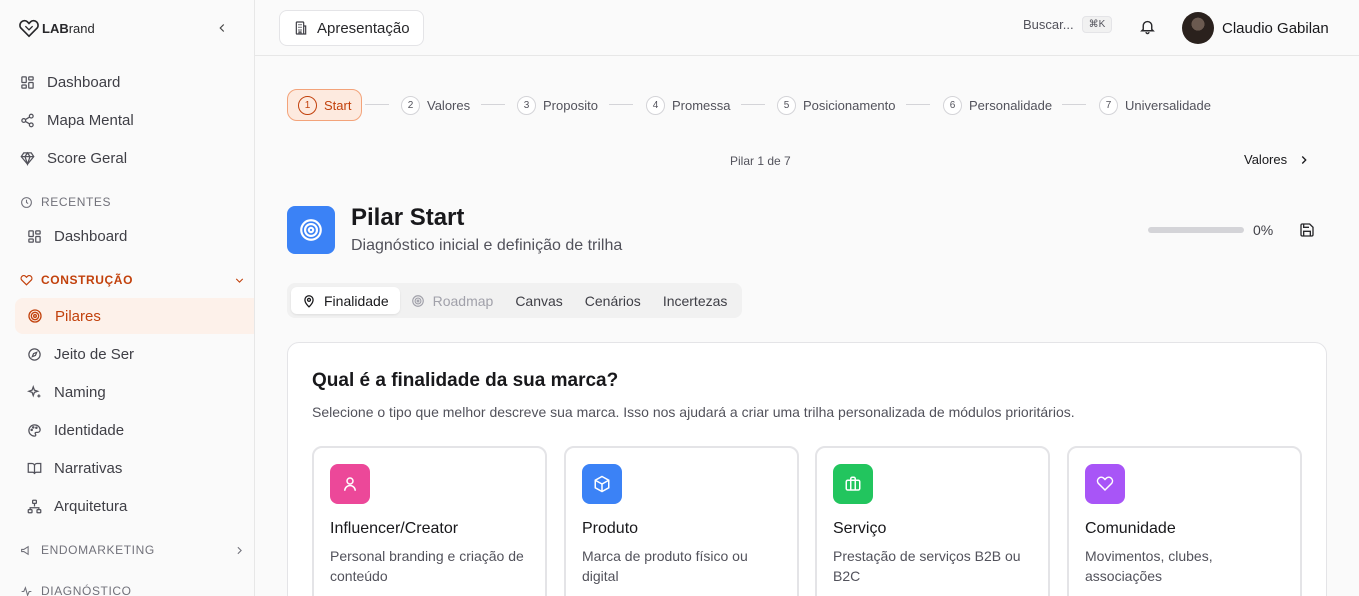  Describe the element at coordinates (1263, 230) in the screenshot. I see `progress-percent: 0%` at that location.